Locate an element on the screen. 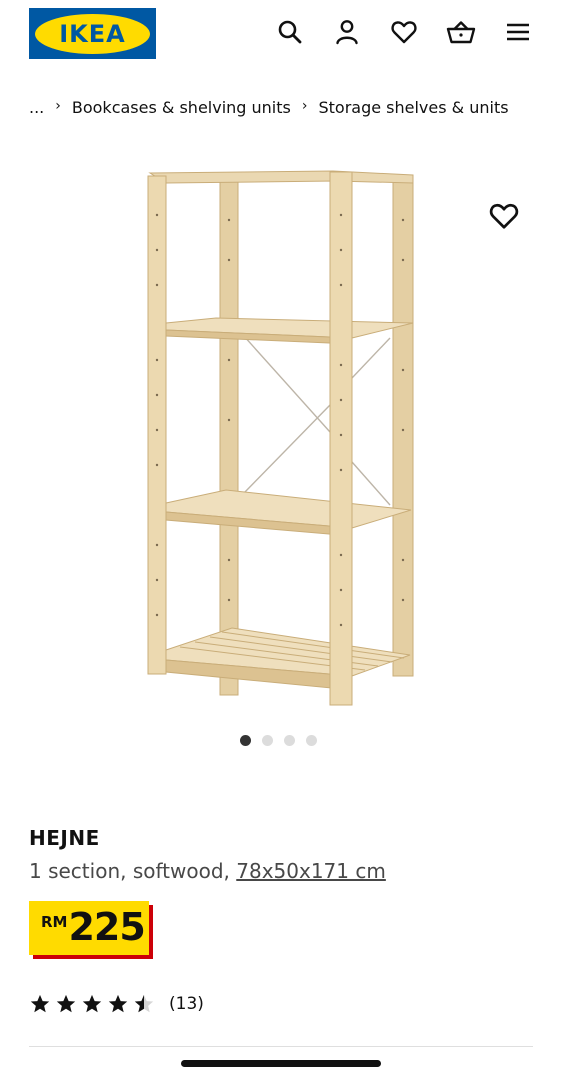 The height and width of the screenshot is (1080, 562). cart-icon is located at coordinates (461, 32).